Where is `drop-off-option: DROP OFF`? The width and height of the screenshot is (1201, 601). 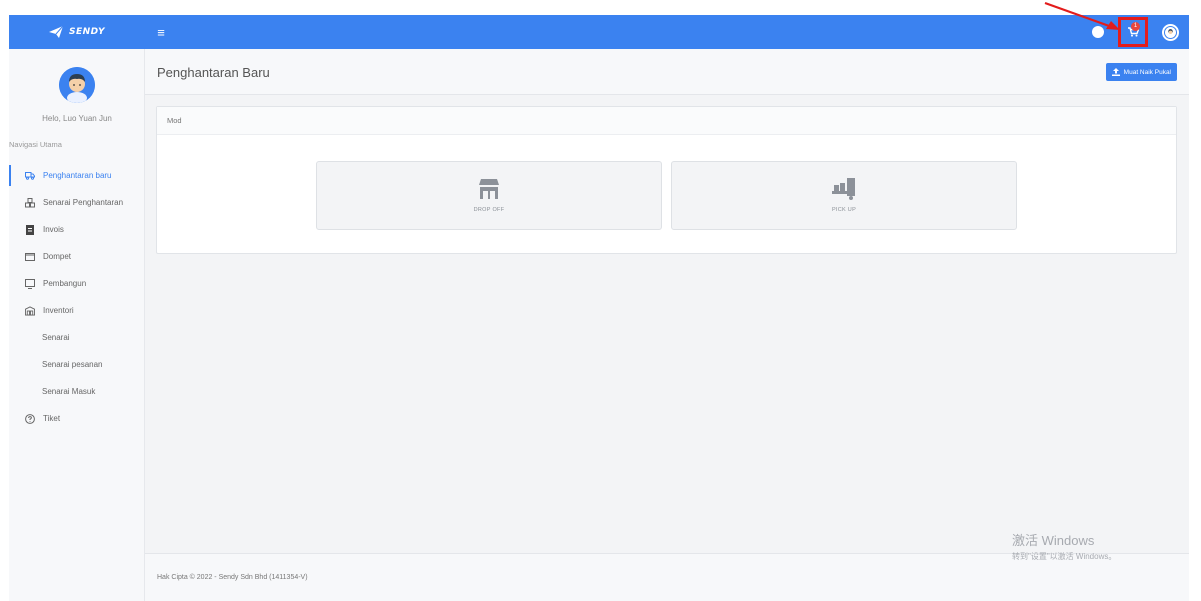
drop-off-option: DROP OFF is located at coordinates (489, 195).